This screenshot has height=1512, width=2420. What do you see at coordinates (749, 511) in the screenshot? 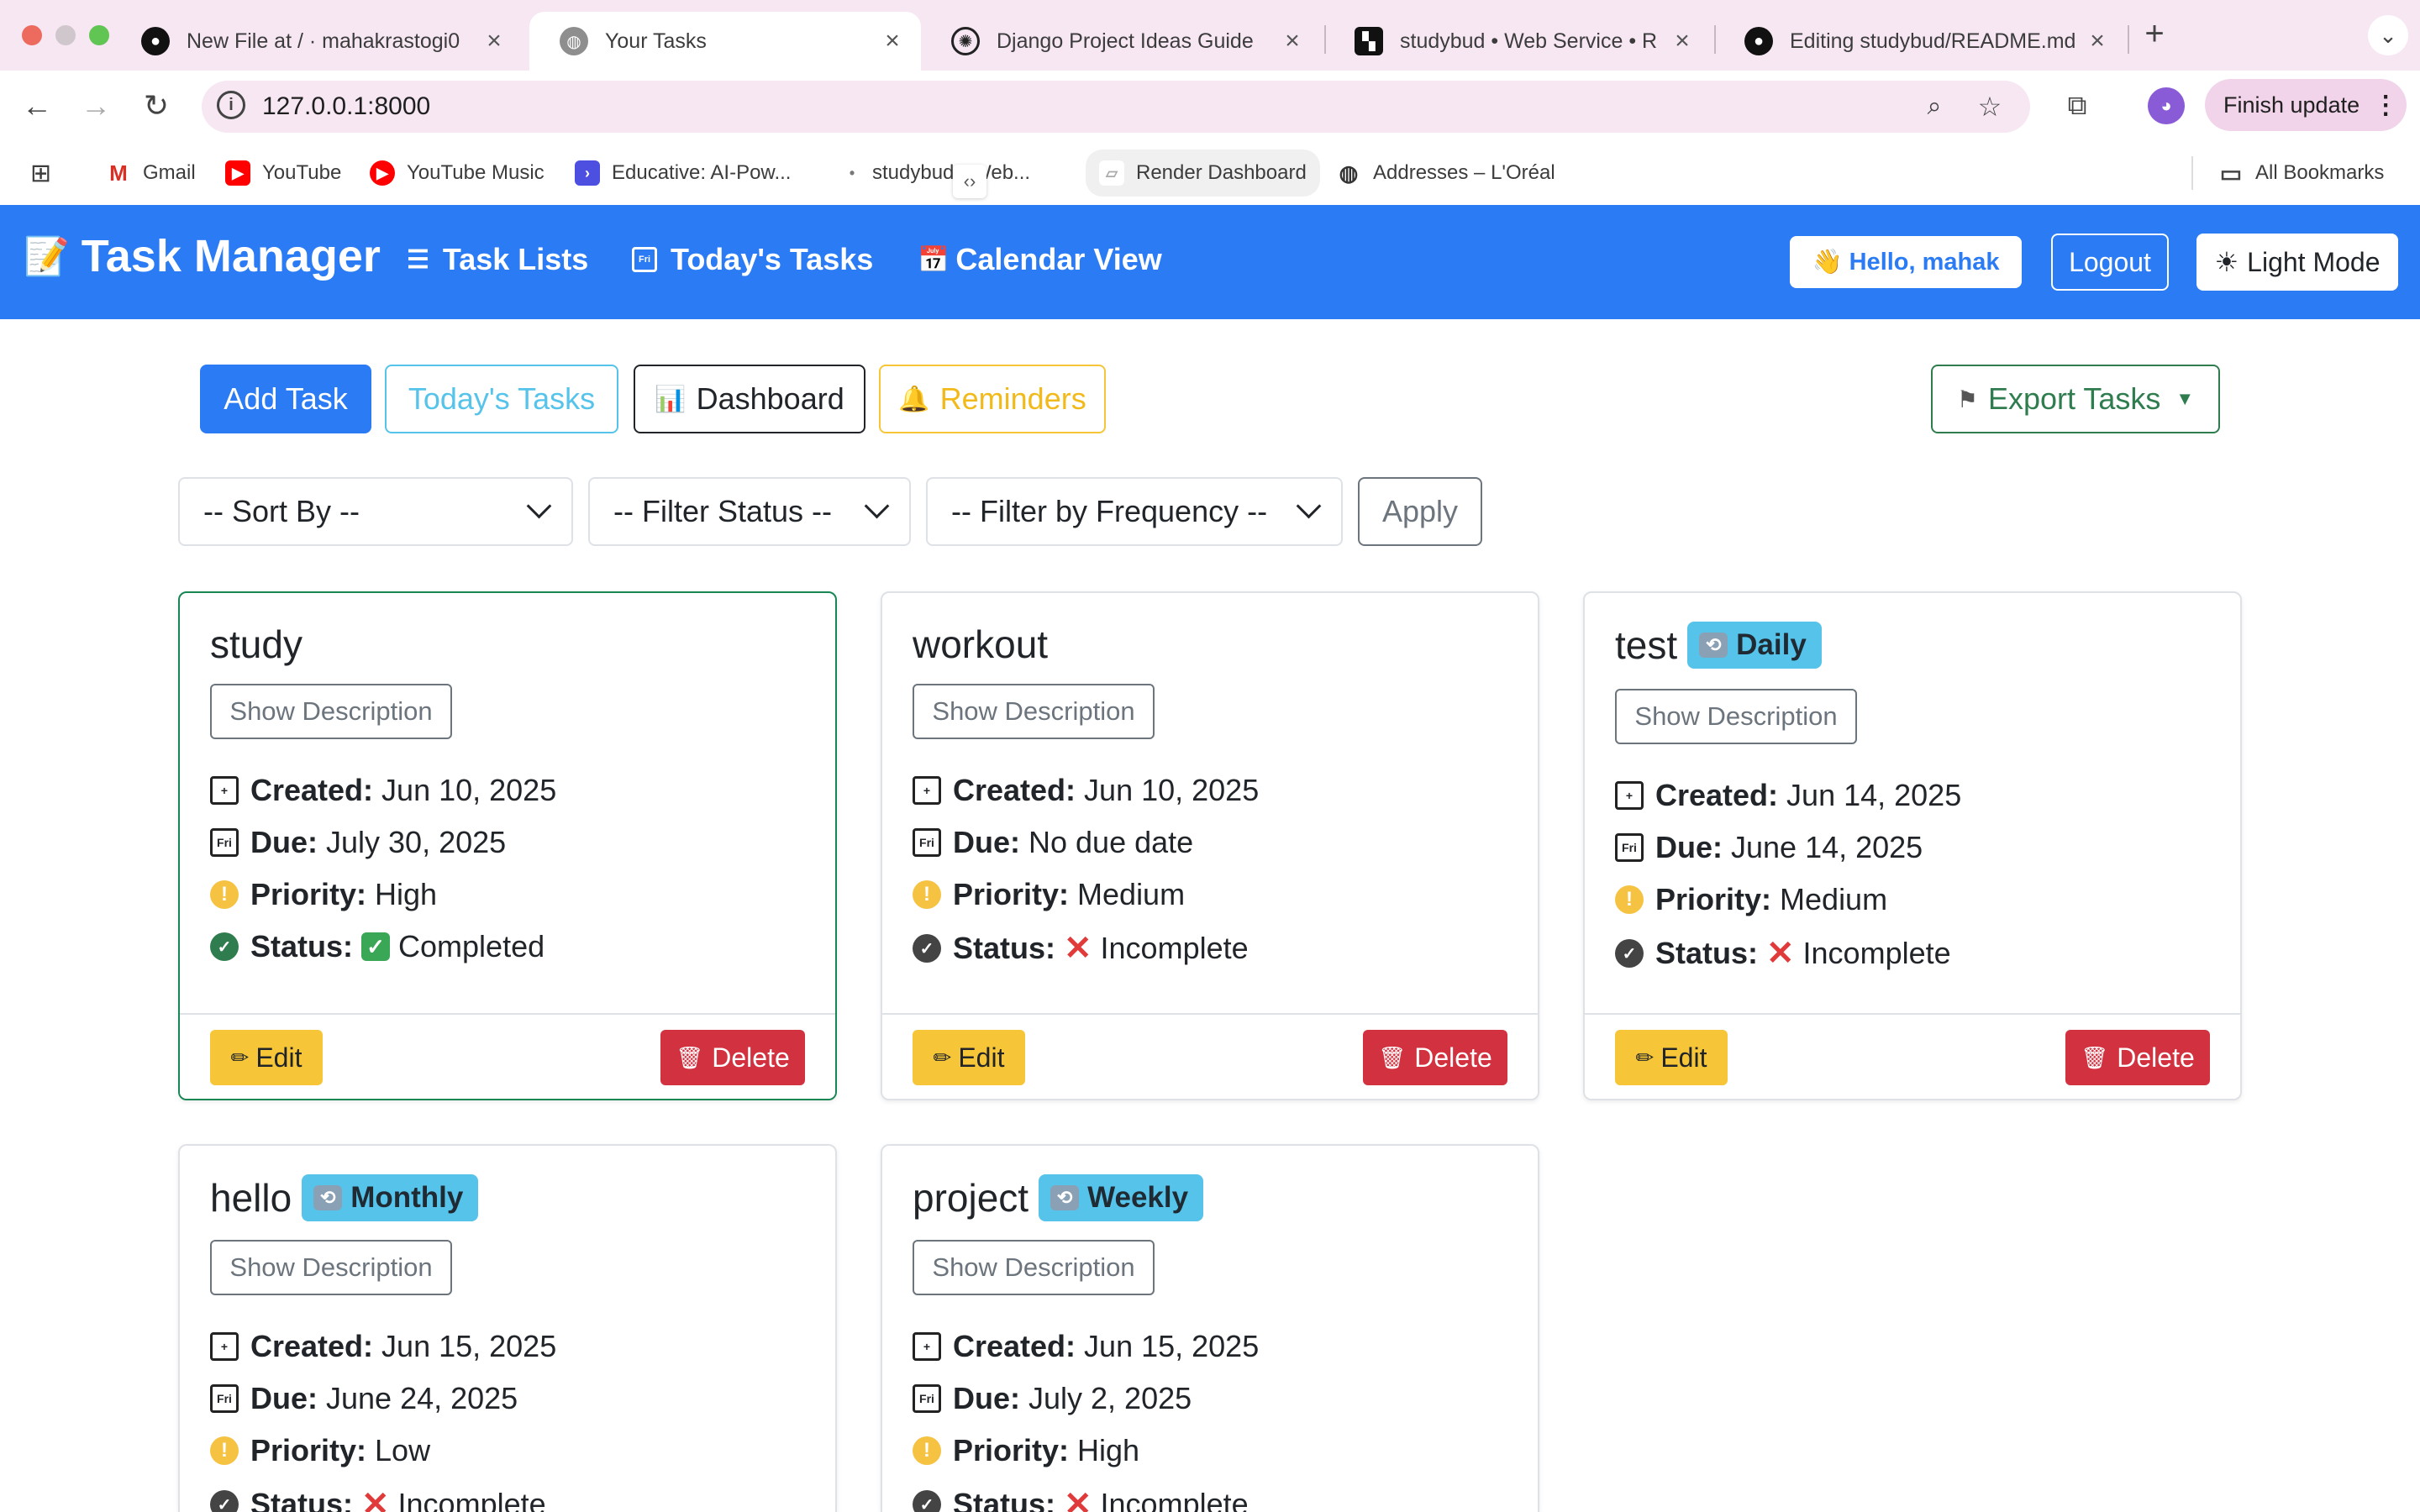
I see `filter-status-select: -- Filter Status --` at bounding box center [749, 511].